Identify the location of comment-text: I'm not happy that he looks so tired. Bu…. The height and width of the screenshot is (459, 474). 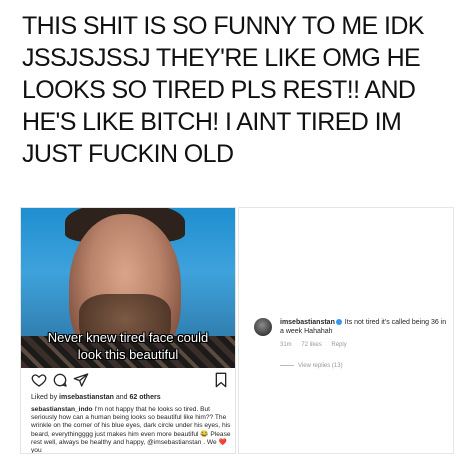
(131, 430).